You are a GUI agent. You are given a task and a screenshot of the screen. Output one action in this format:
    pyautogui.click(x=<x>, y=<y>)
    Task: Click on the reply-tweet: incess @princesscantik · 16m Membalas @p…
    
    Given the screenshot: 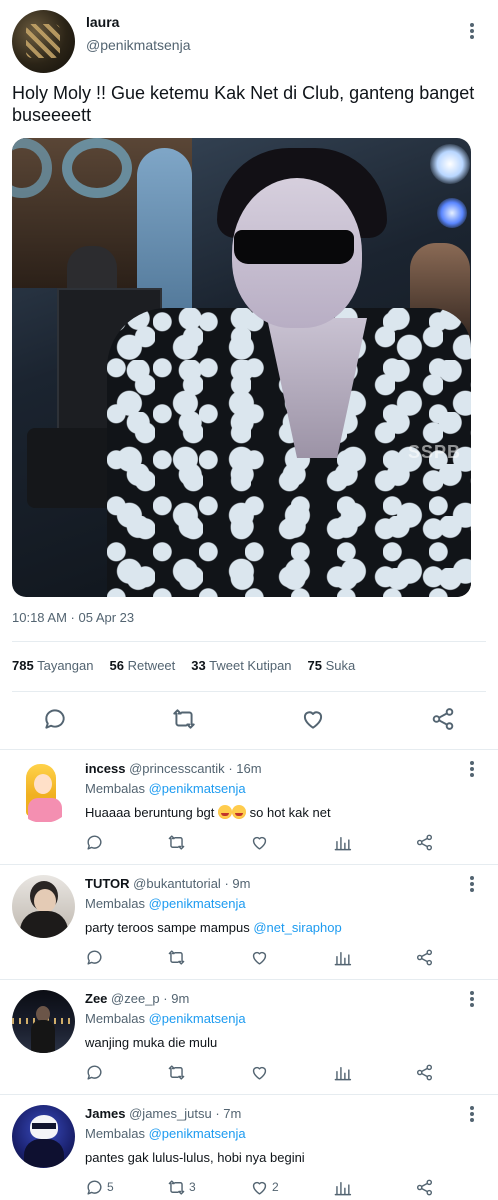 What is the action you would take?
    pyautogui.click(x=249, y=807)
    